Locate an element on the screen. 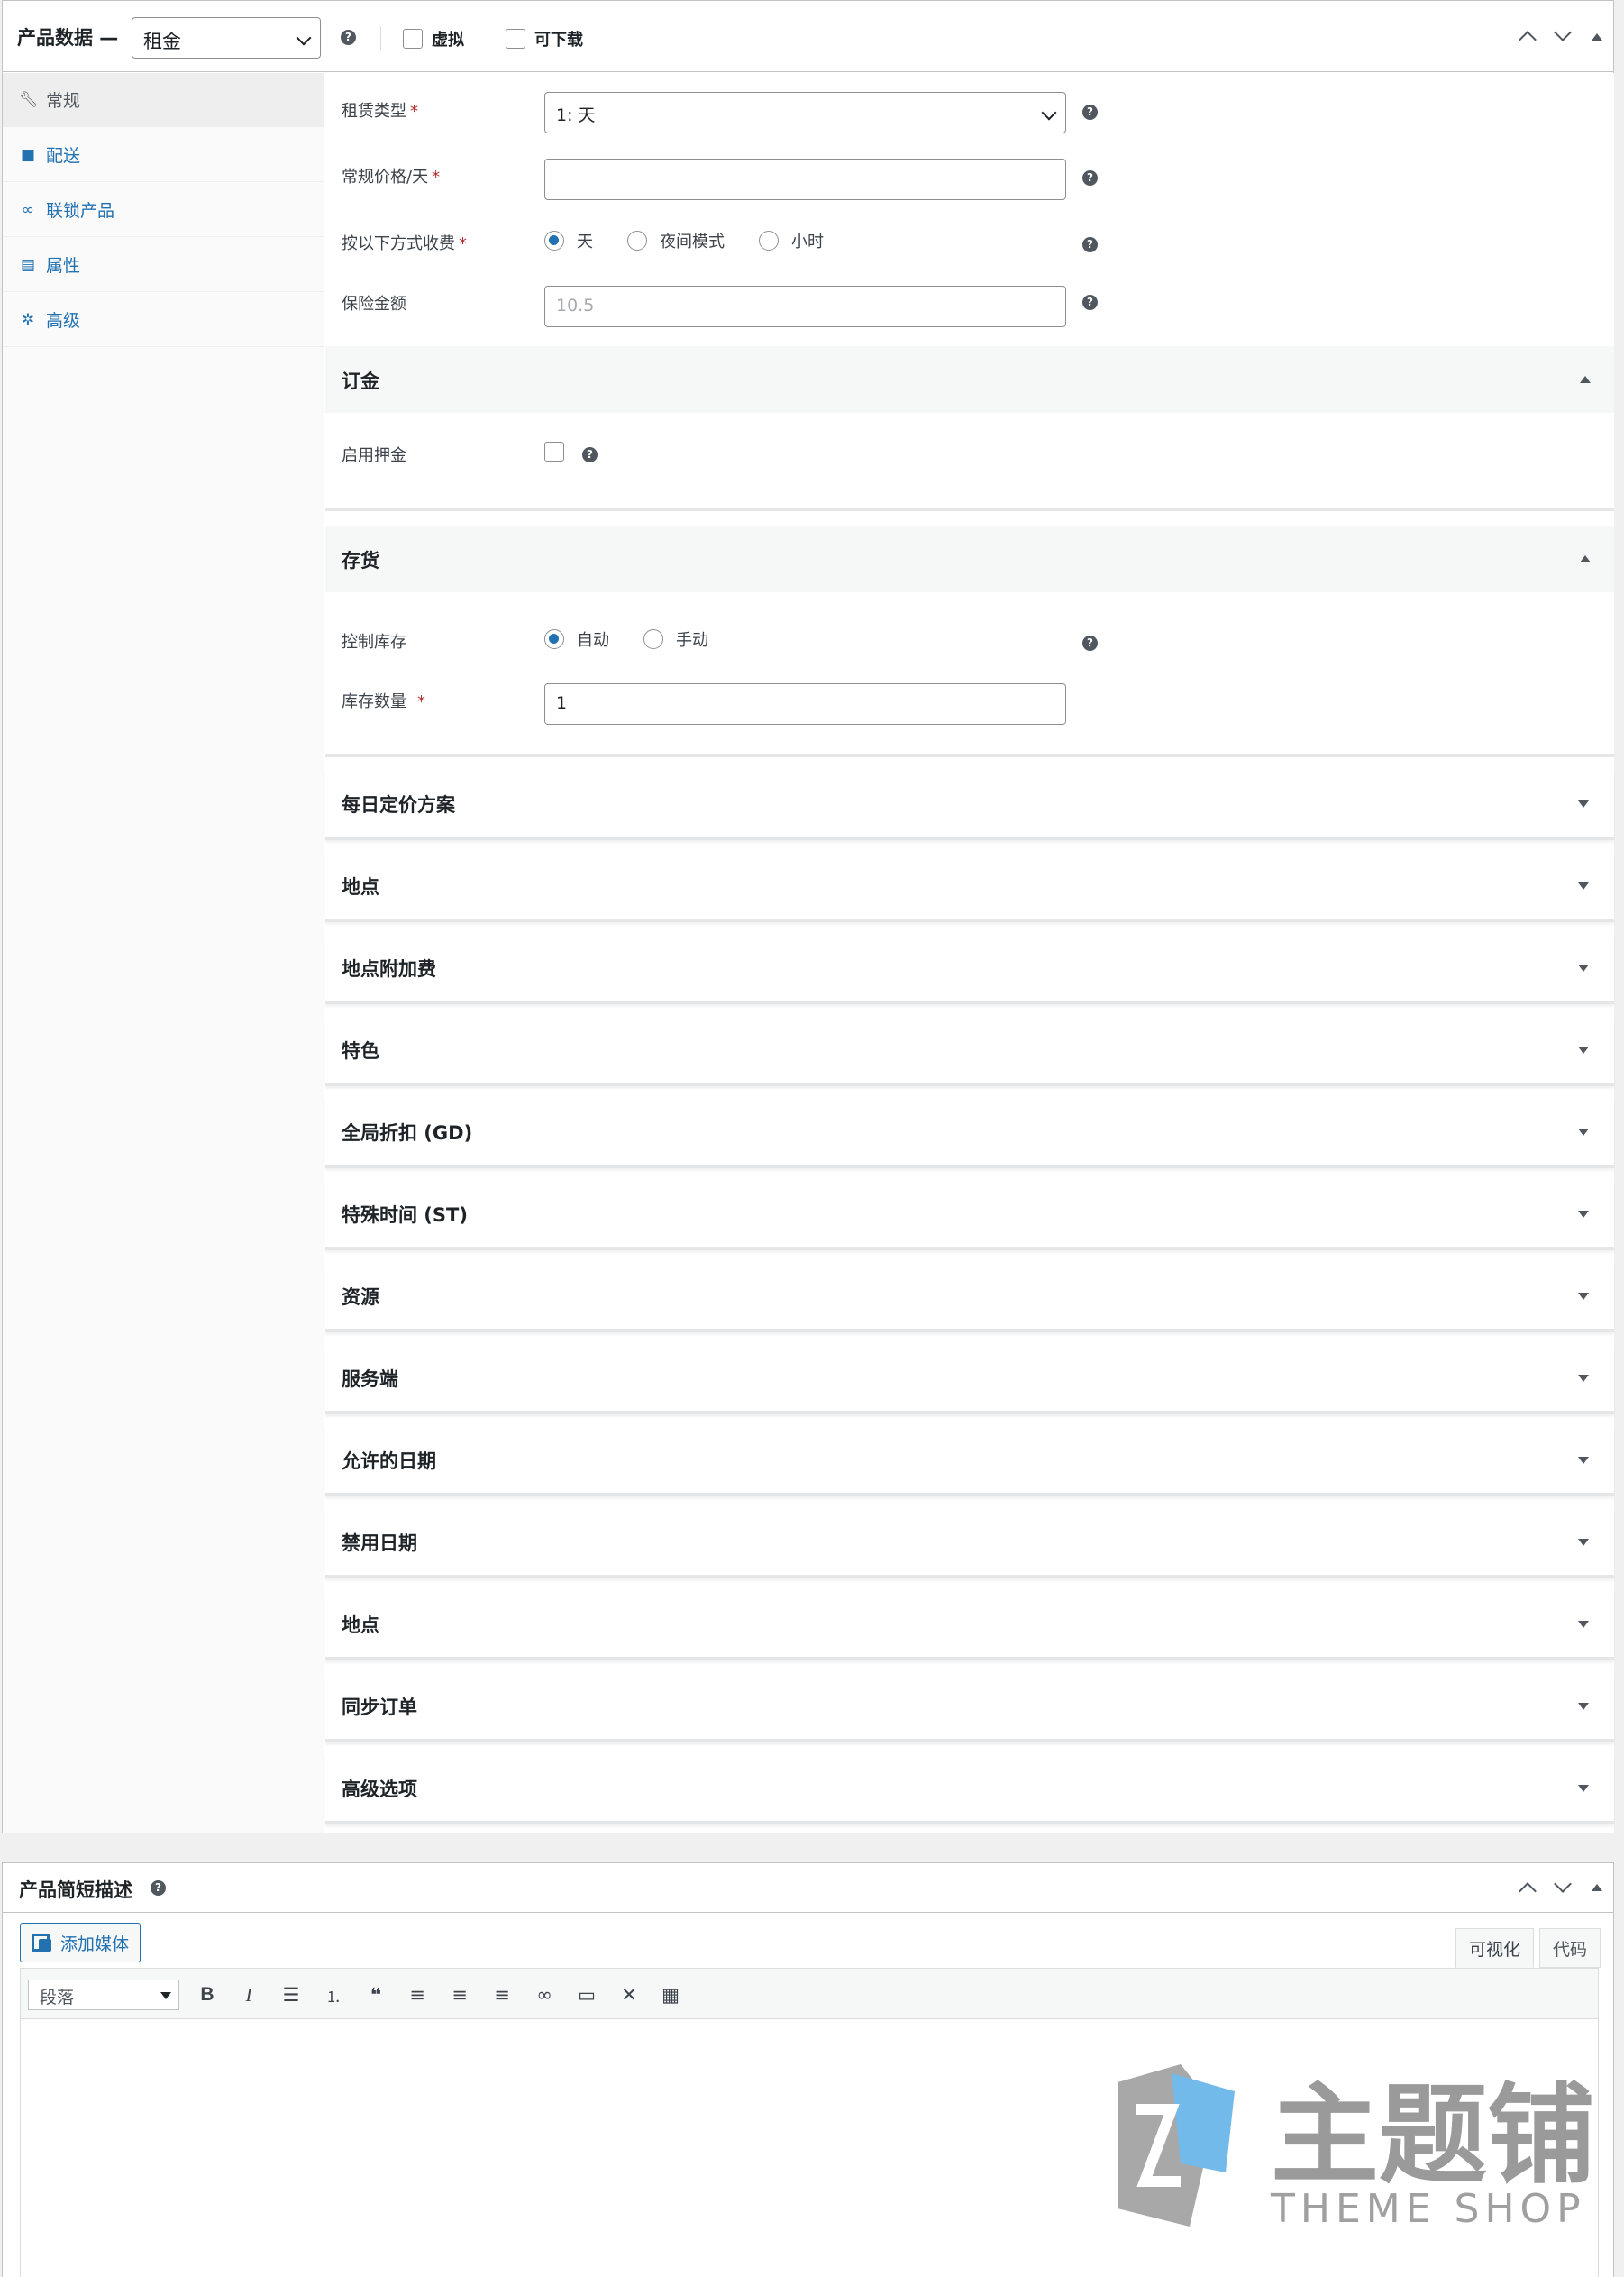  virtual-checkbox is located at coordinates (413, 39).